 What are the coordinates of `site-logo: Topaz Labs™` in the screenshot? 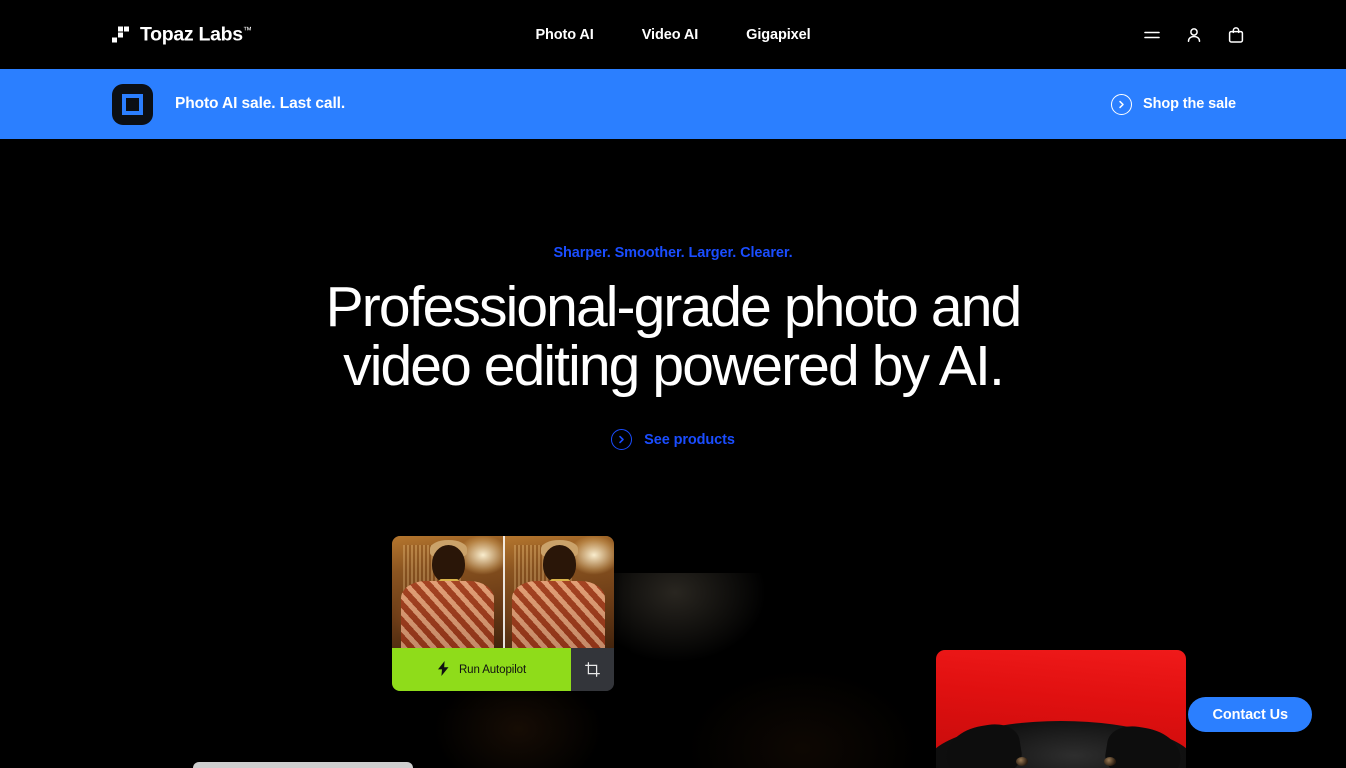 It's located at (182, 34).